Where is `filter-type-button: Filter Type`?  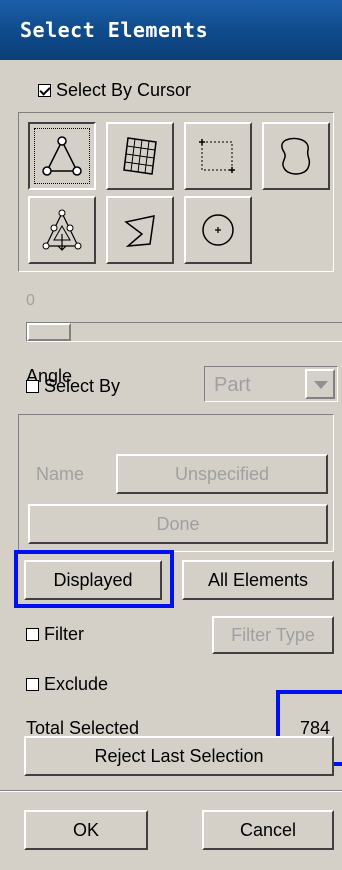
filter-type-button: Filter Type is located at coordinates (273, 635).